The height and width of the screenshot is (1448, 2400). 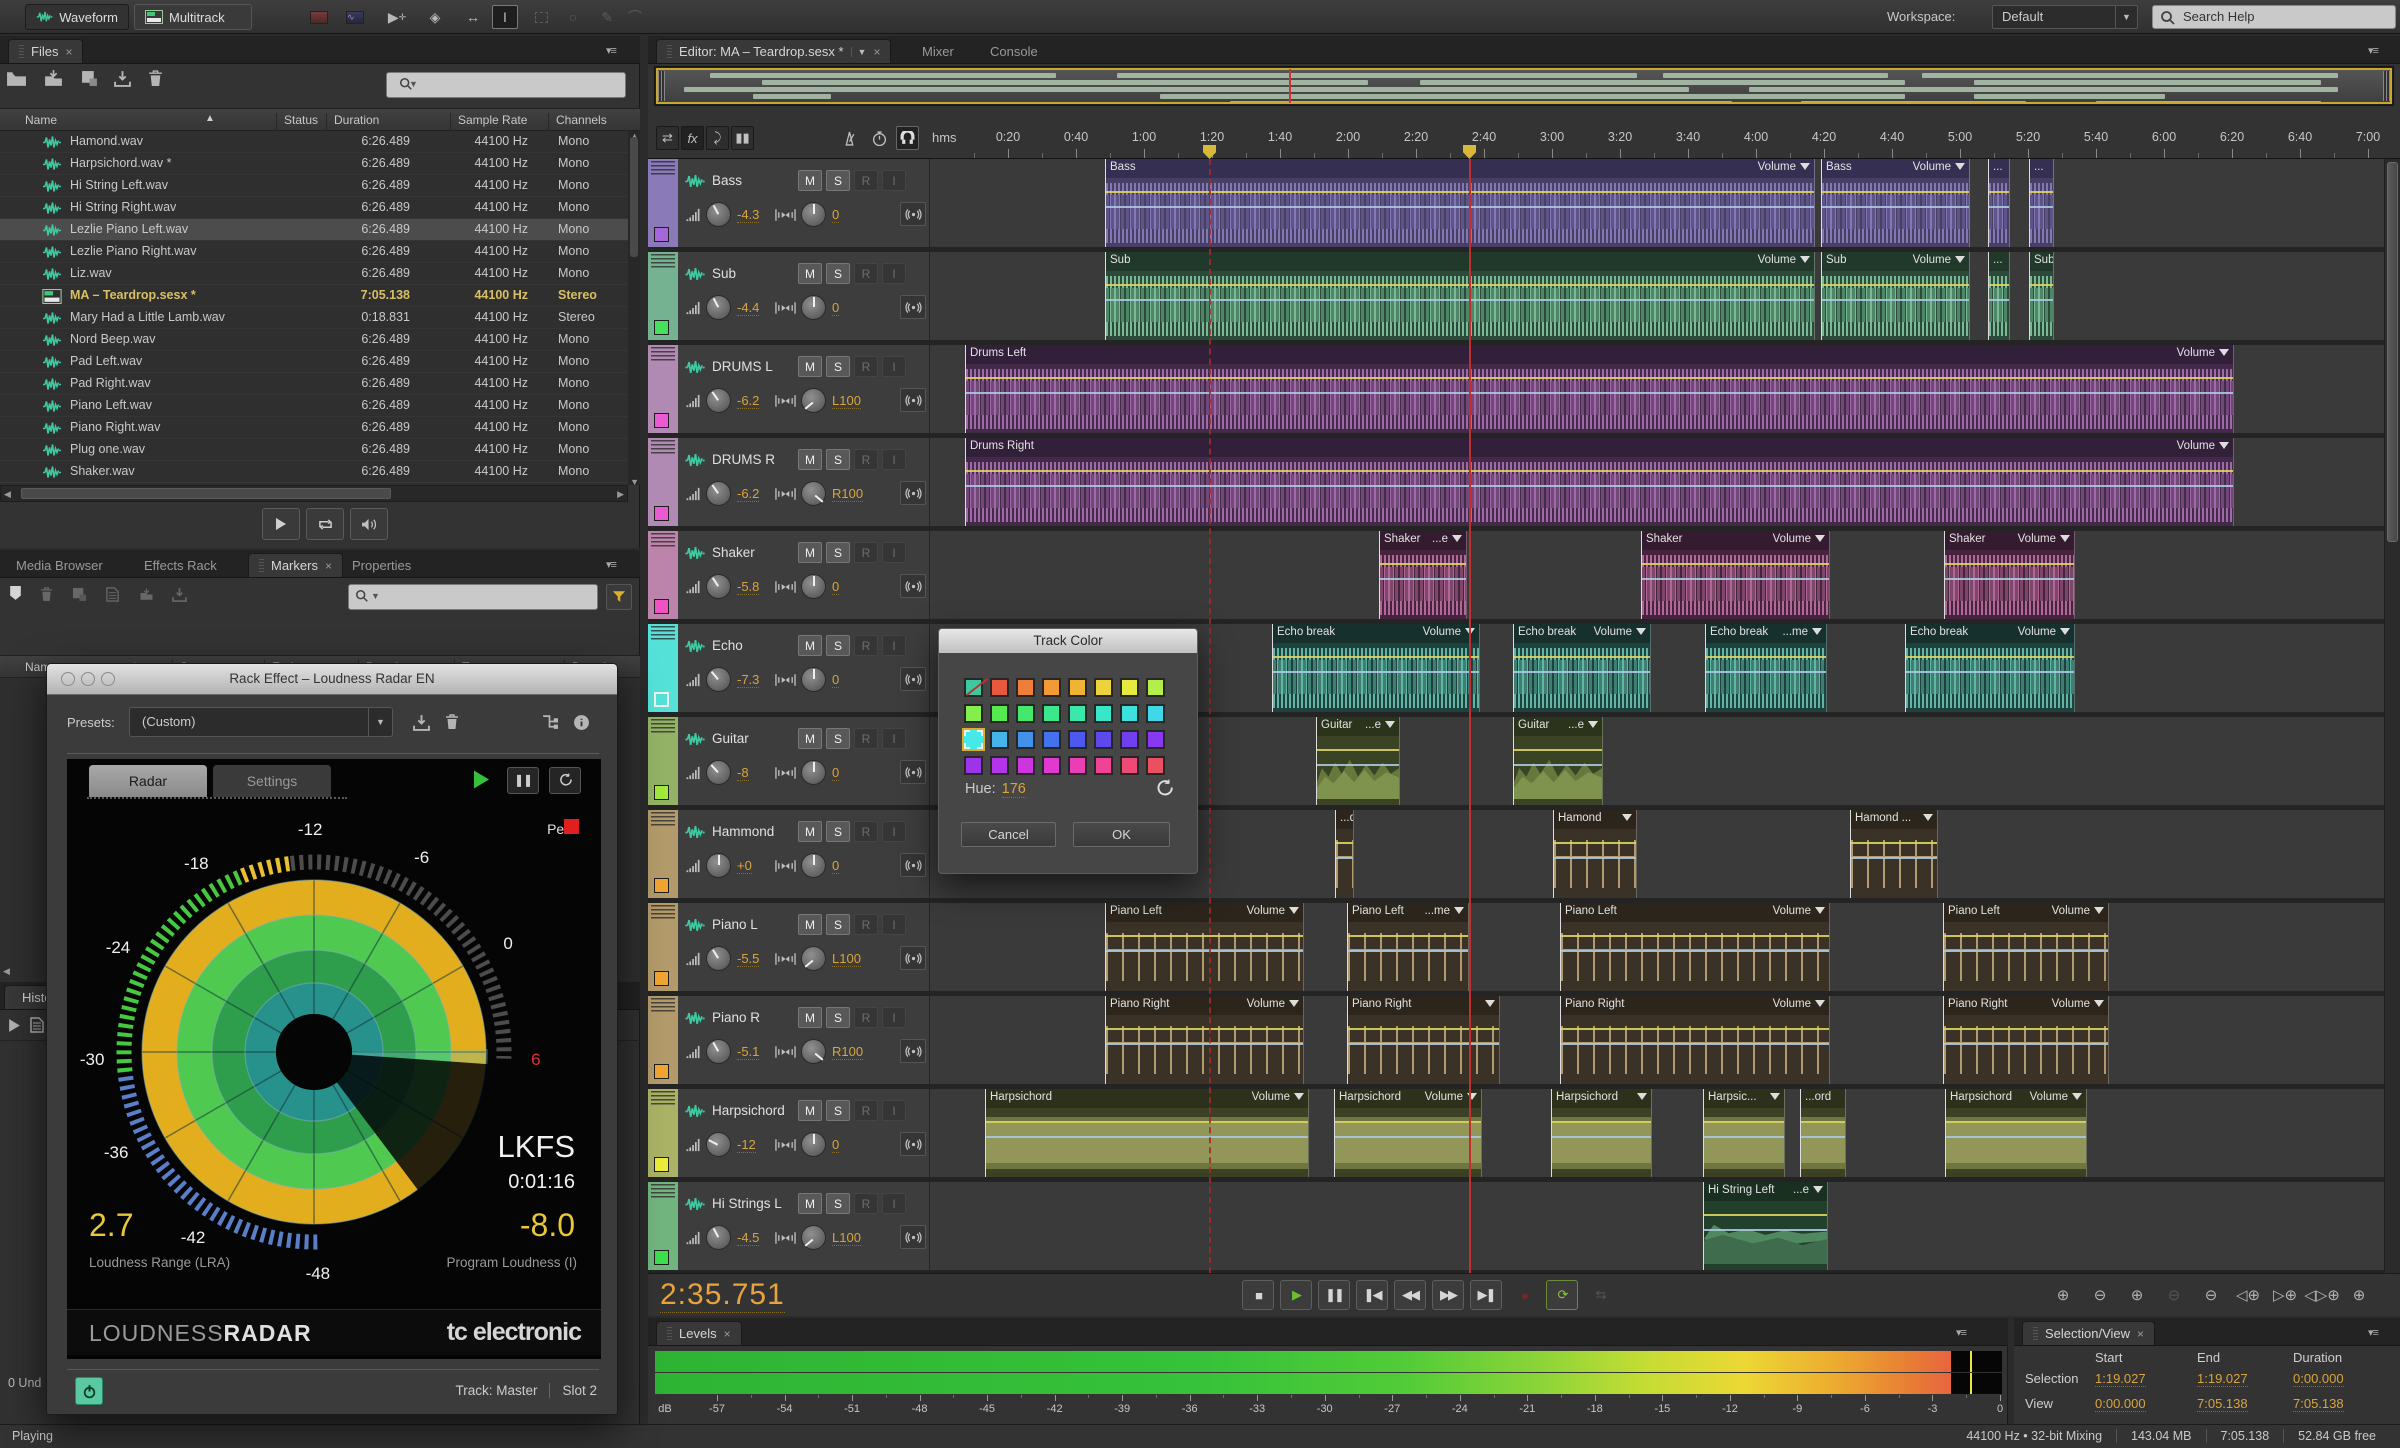 I want to click on file-row: Hamond.wav 6:26.489 44100 Hz Mono, so click(x=314, y=142).